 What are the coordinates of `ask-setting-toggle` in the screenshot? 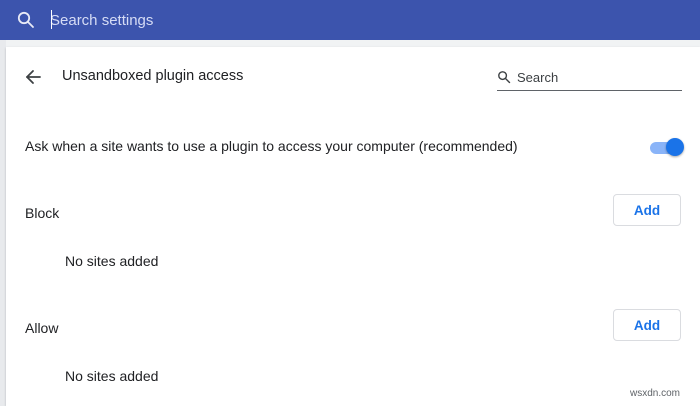 It's located at (667, 147).